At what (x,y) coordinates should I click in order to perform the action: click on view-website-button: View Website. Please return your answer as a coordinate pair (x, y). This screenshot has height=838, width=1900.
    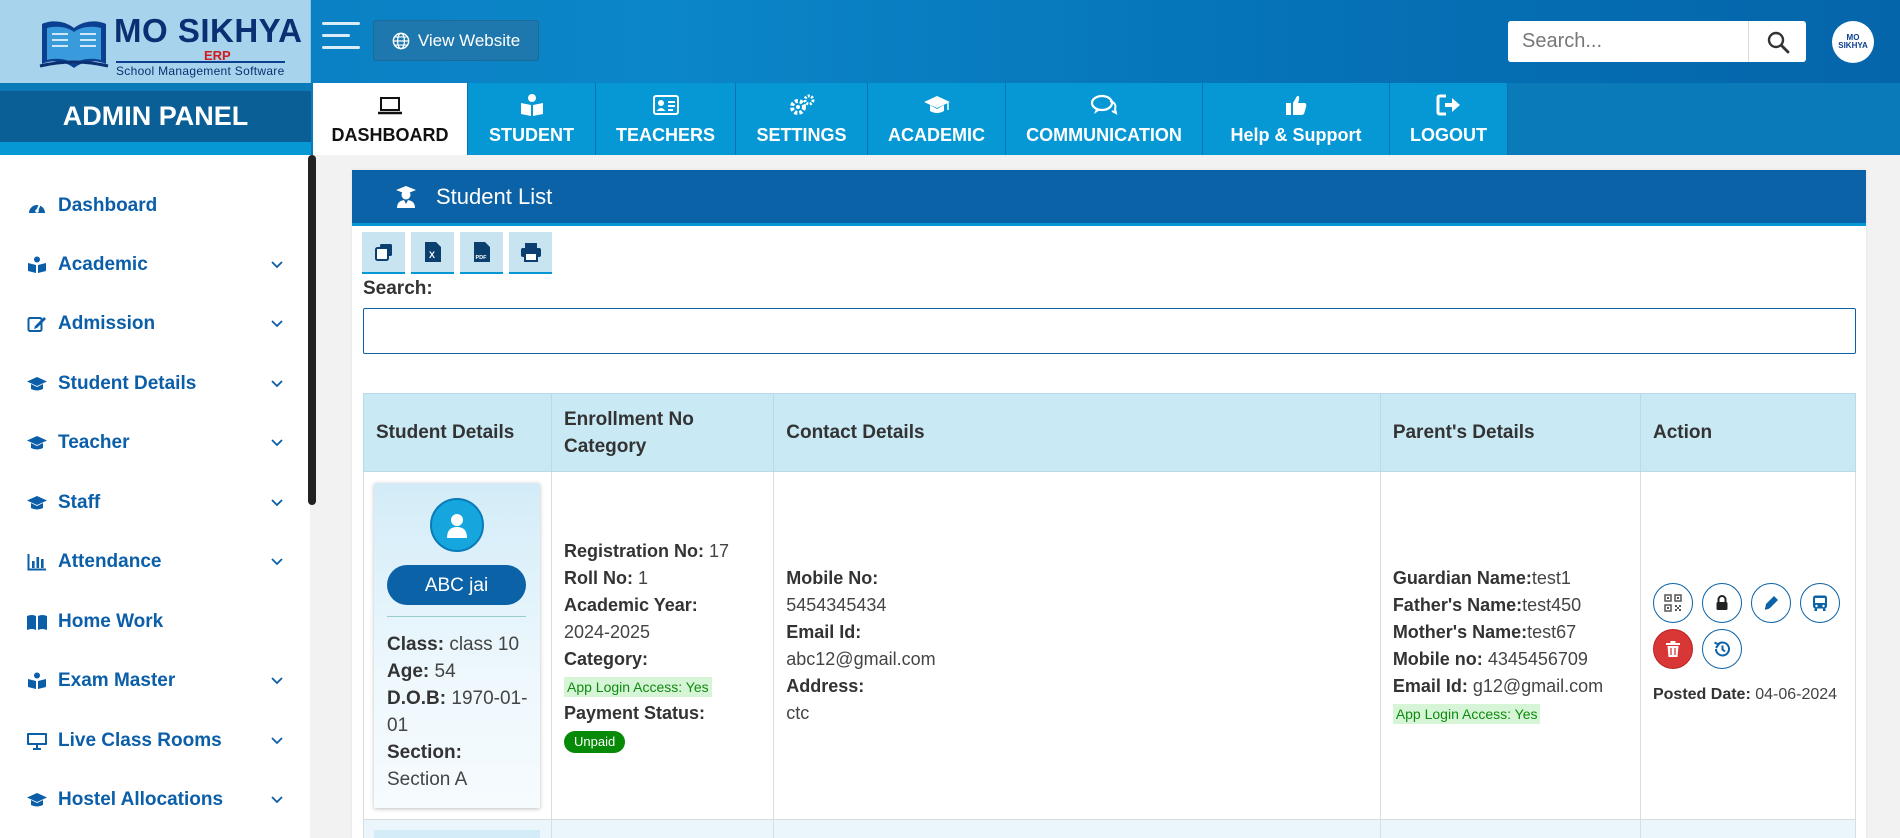
    Looking at the image, I should click on (456, 40).